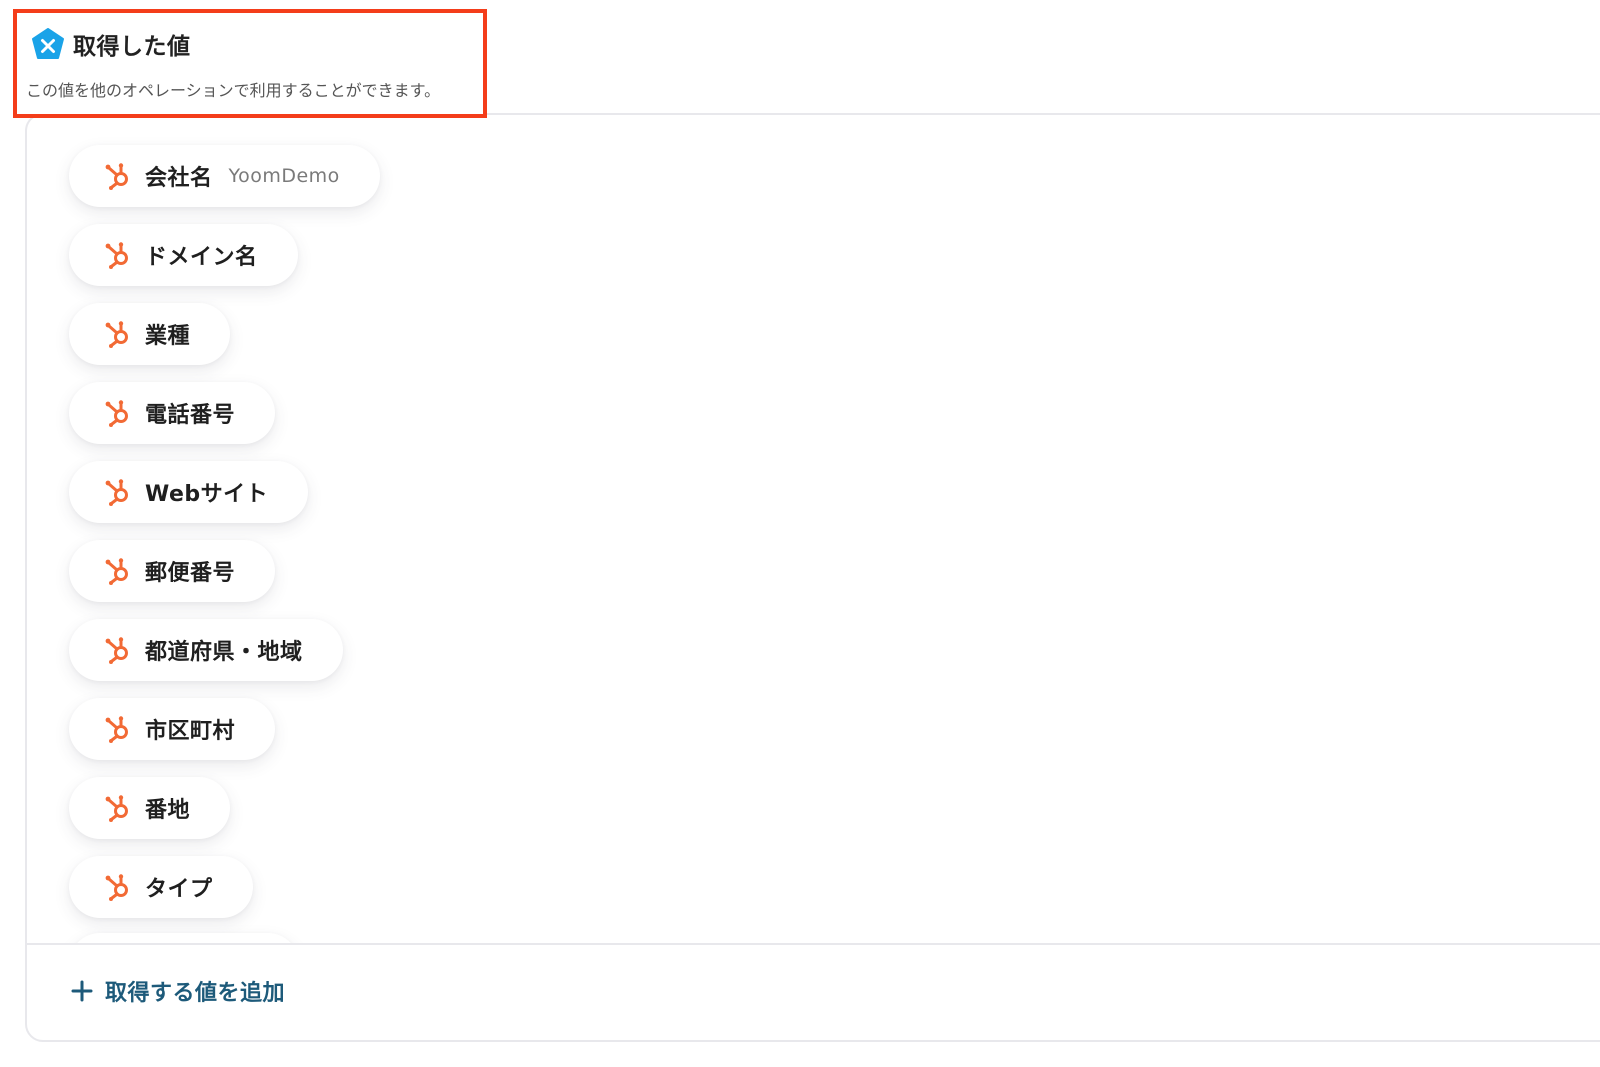 Image resolution: width=1600 pixels, height=1067 pixels. Describe the element at coordinates (179, 889) in the screenshot. I see `field-label: タイプ` at that location.